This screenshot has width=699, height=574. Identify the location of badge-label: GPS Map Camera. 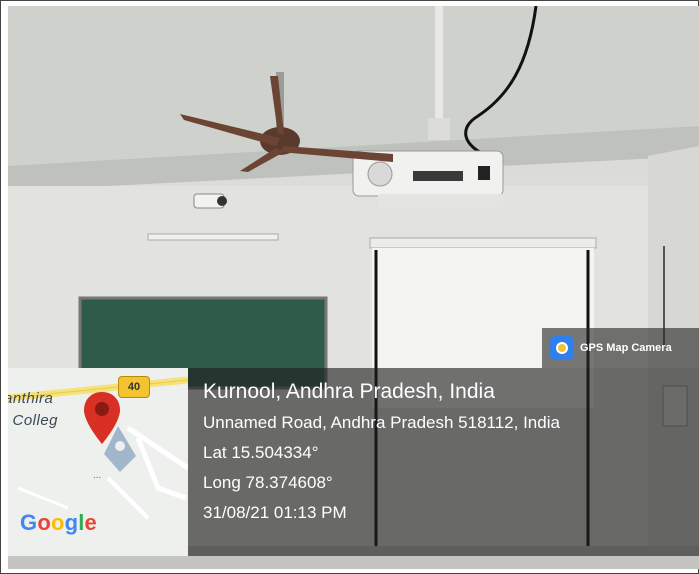
(626, 348).